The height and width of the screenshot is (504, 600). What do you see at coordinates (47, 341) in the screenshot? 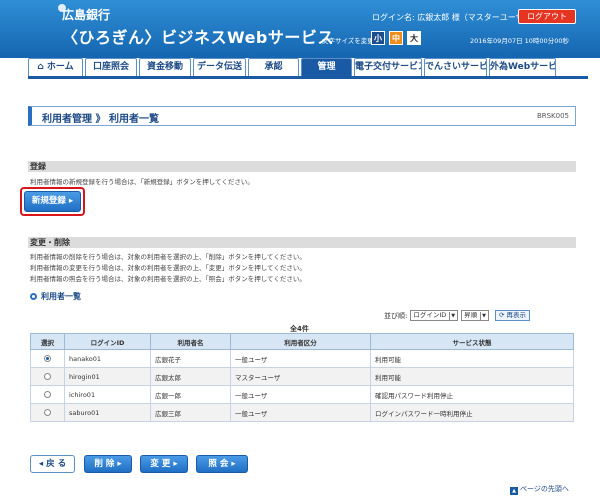
I see `column-header: 選択` at bounding box center [47, 341].